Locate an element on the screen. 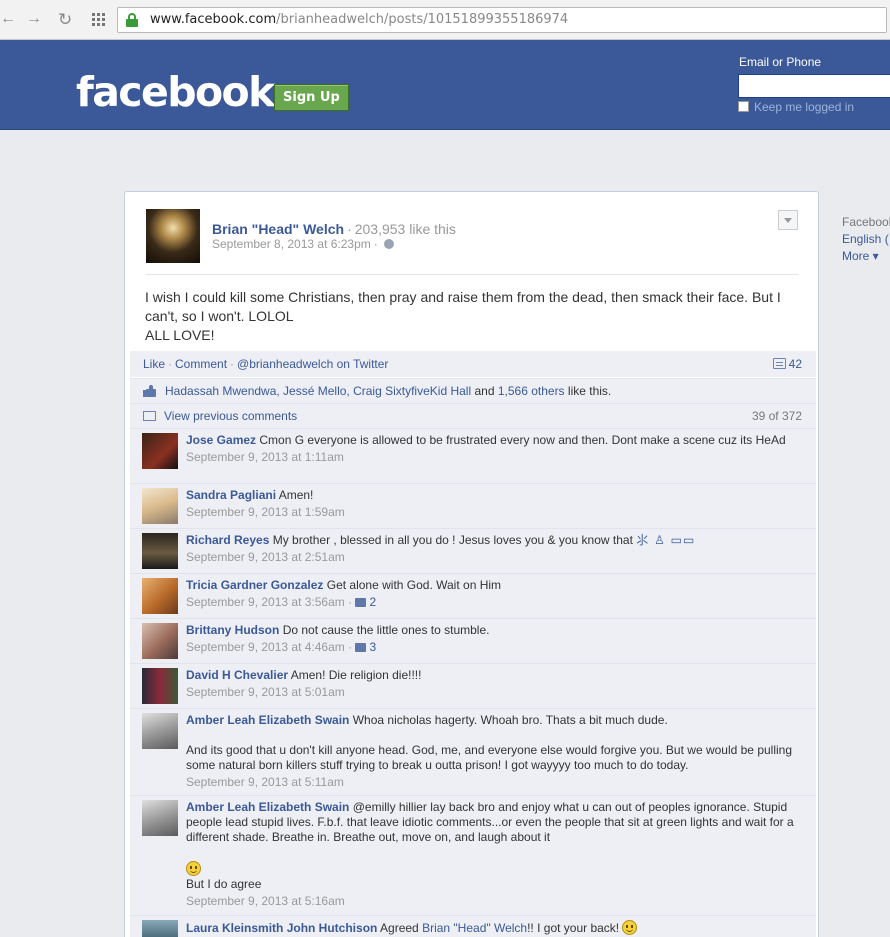 The width and height of the screenshot is (890, 937). reload-icon: ↻ is located at coordinates (65, 20).